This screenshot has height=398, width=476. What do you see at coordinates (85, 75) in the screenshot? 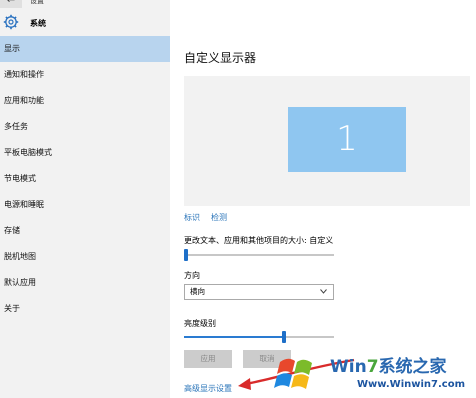
I see `sidebar-item-notifications: 通知和操作` at bounding box center [85, 75].